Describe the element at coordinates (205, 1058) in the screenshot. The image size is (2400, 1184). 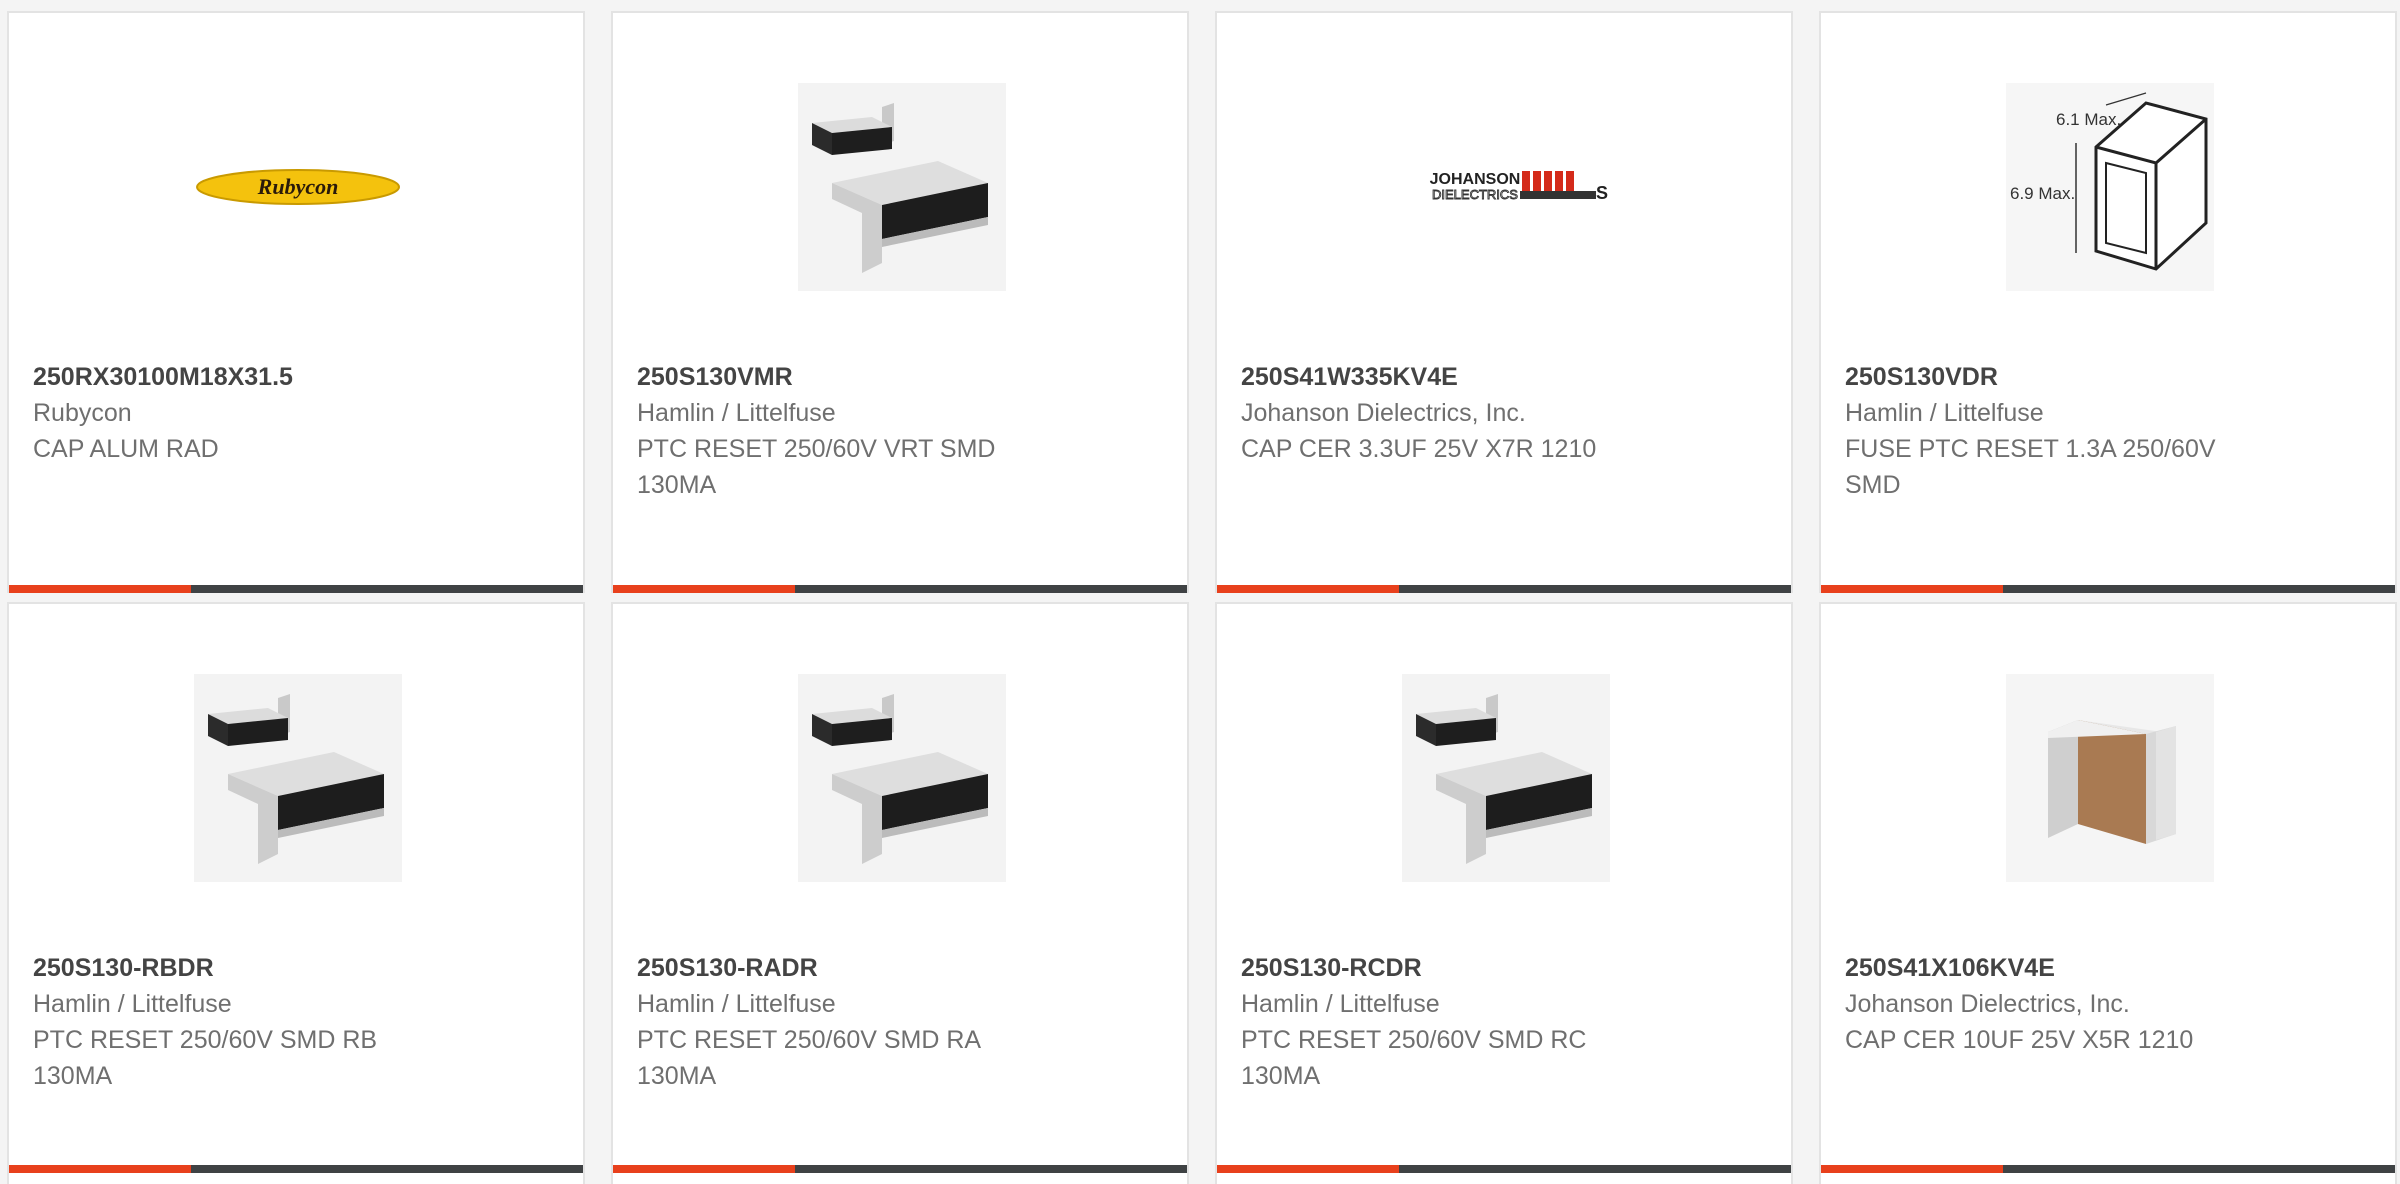
I see `description: PTC RESET 250/60V SMD RB 130MA` at that location.